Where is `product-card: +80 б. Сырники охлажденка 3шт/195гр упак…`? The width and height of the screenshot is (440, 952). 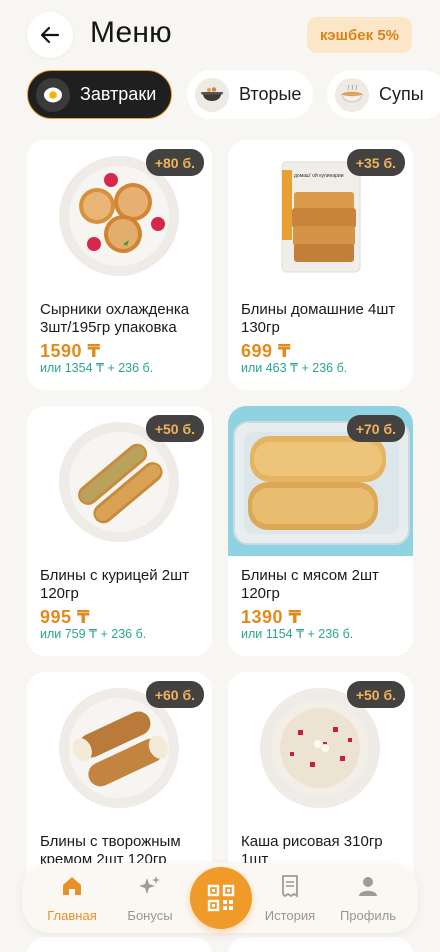
product-card: +80 б. Сырники охлажденка 3шт/195гр упак… is located at coordinates (119, 265).